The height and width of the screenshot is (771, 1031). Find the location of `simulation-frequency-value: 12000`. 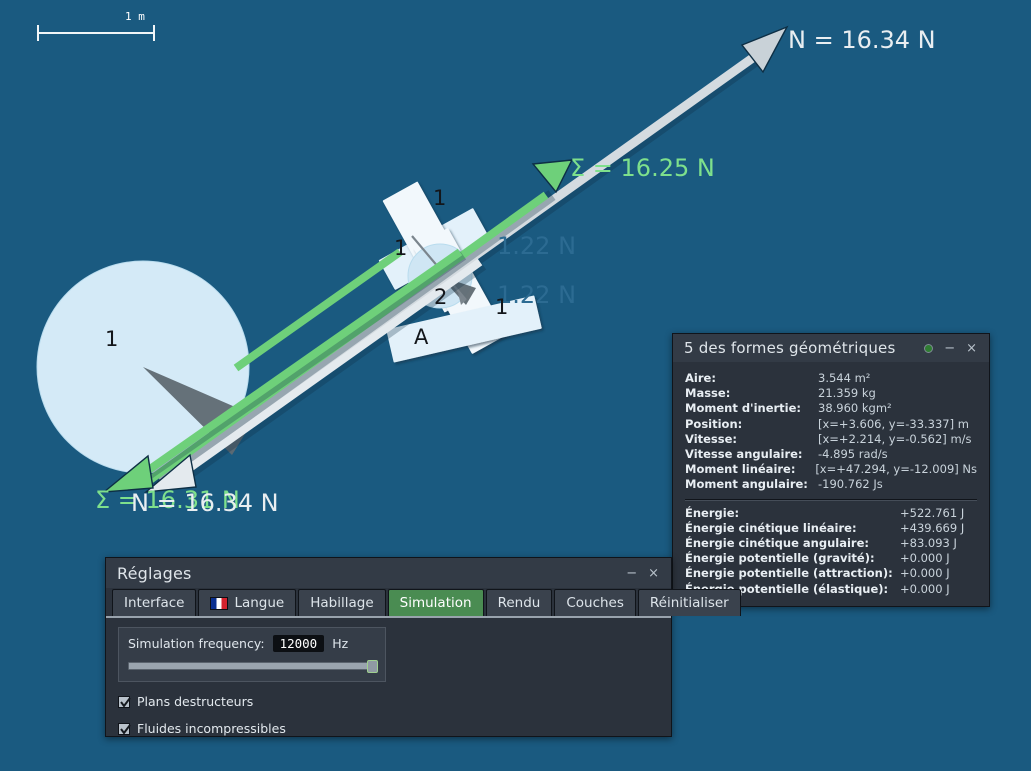

simulation-frequency-value: 12000 is located at coordinates (298, 643).